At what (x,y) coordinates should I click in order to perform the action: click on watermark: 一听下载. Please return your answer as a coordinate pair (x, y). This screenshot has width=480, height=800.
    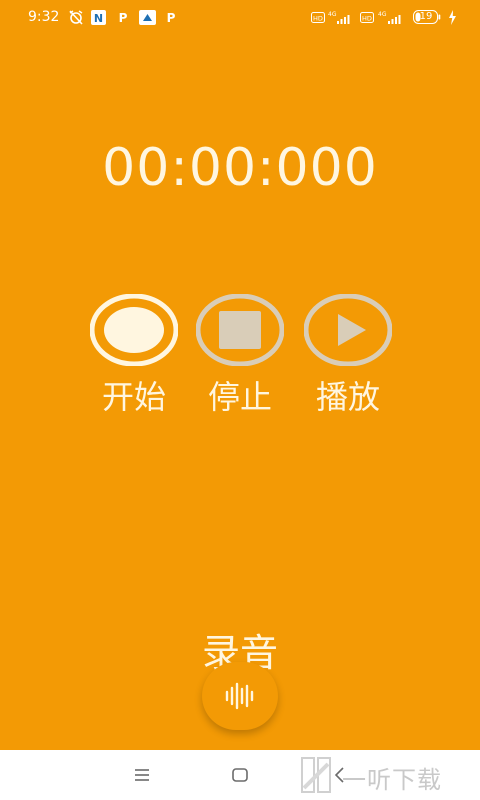
    Looking at the image, I should click on (381, 775).